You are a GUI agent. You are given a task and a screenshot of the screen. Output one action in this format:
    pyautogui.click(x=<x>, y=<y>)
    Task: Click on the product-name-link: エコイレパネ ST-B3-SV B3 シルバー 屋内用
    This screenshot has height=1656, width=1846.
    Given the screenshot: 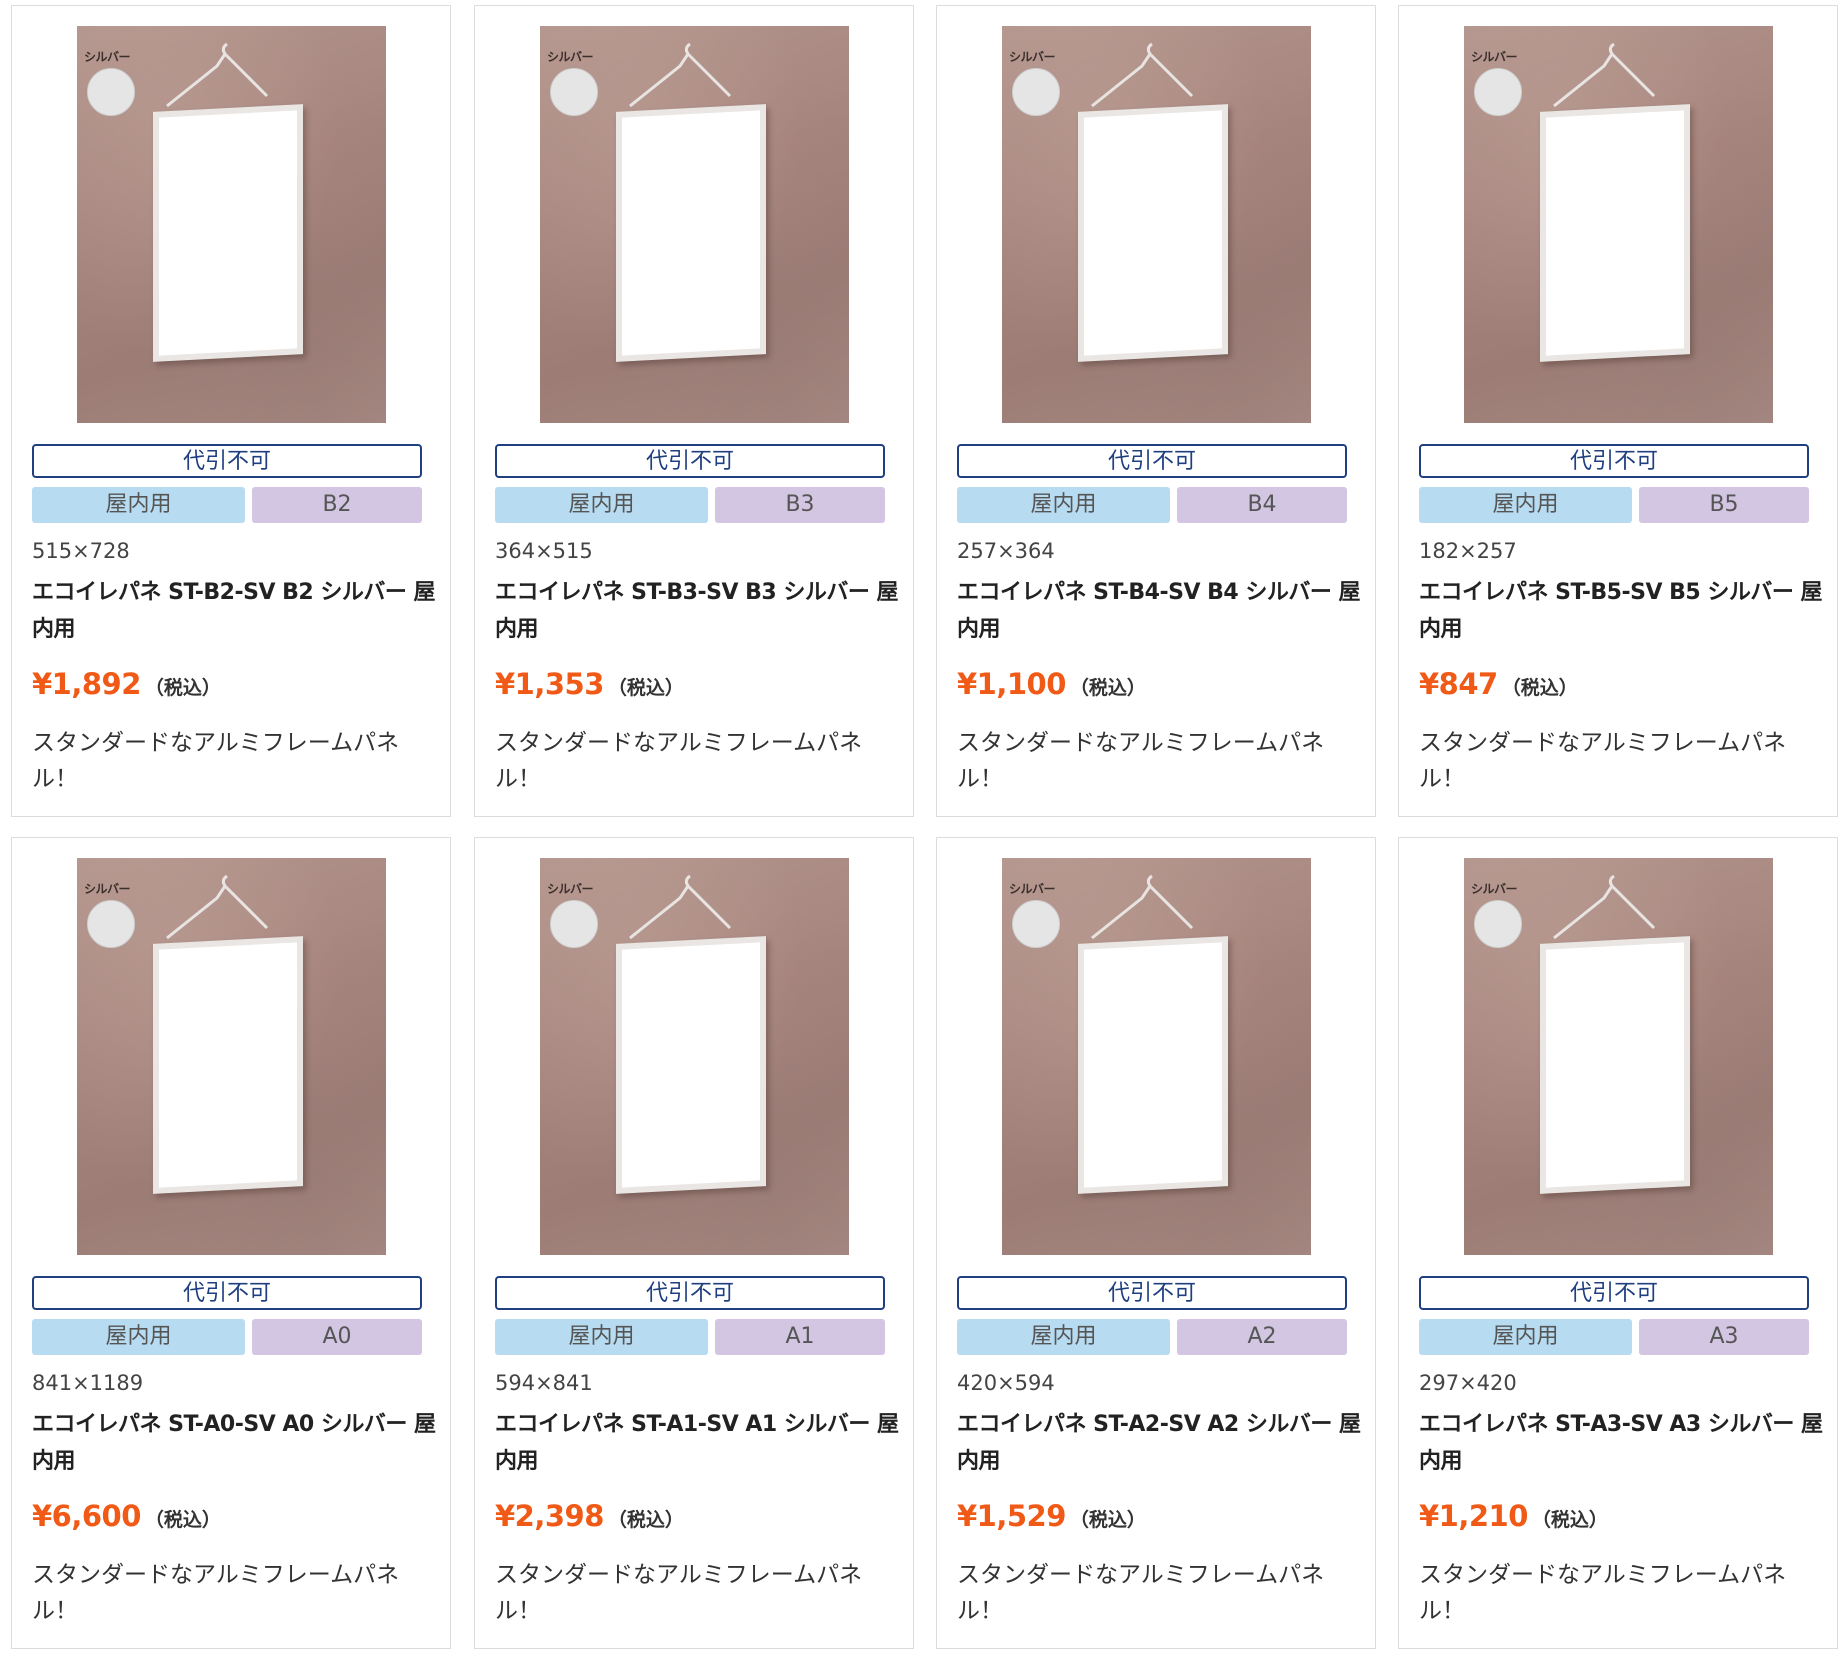 What is the action you would take?
    pyautogui.click(x=700, y=611)
    